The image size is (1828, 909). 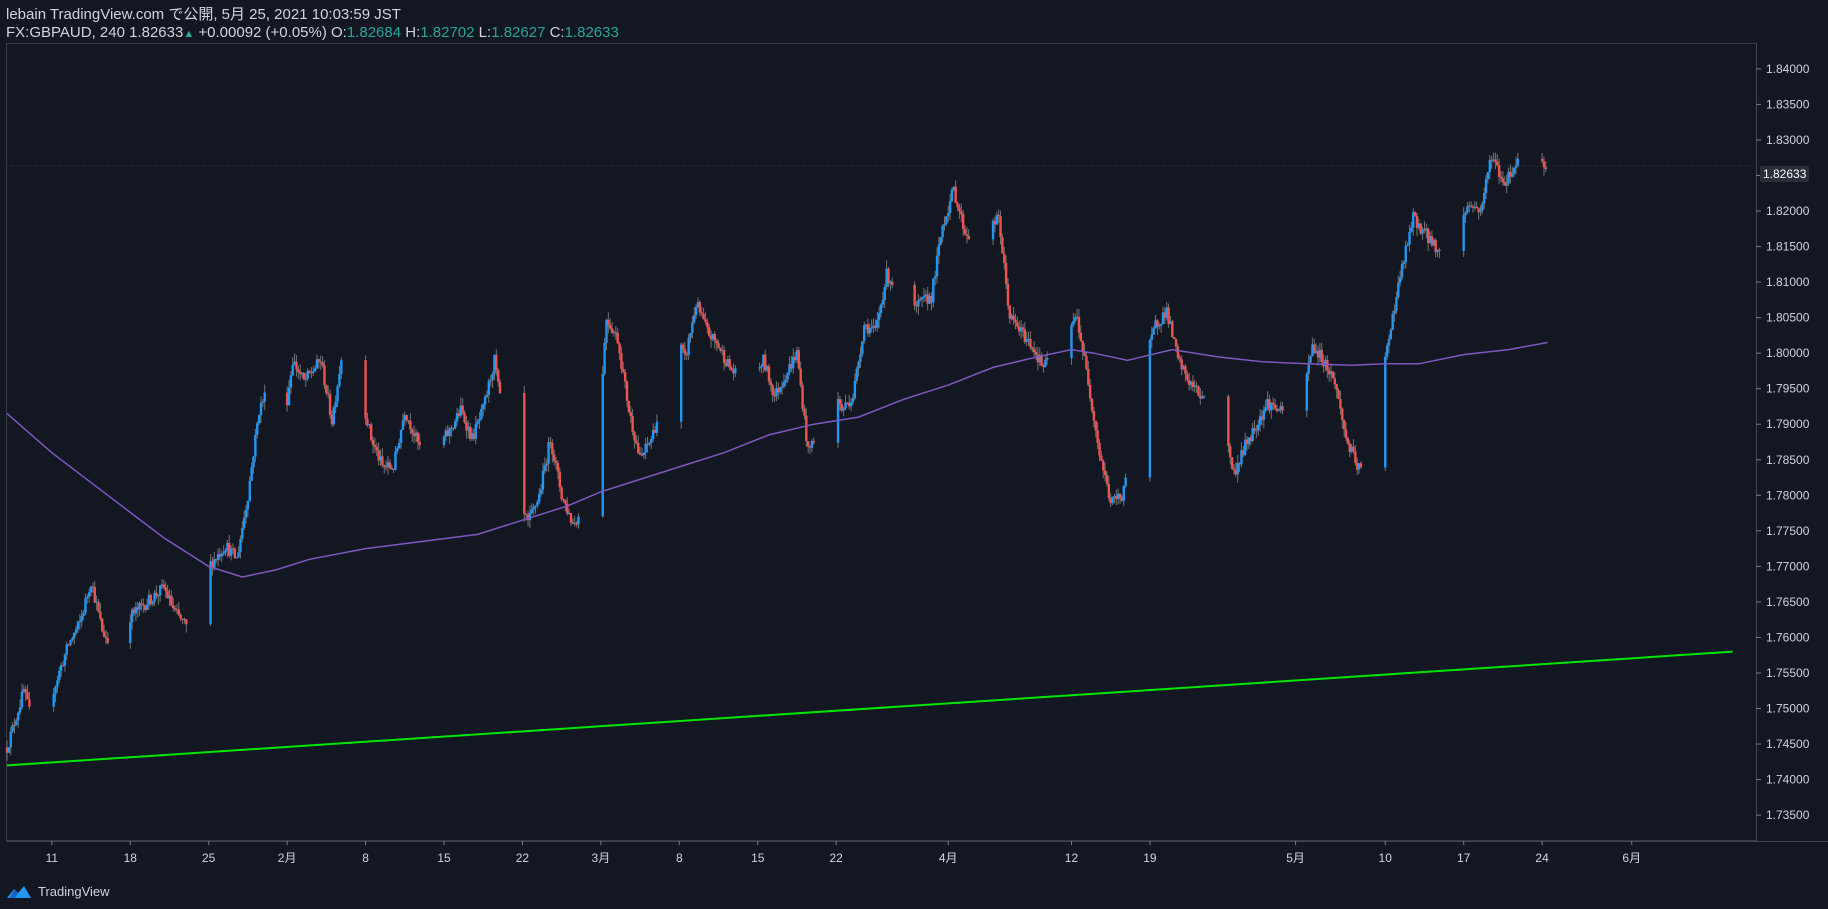 What do you see at coordinates (74, 891) in the screenshot?
I see `tradingview-logo-label: TradingView` at bounding box center [74, 891].